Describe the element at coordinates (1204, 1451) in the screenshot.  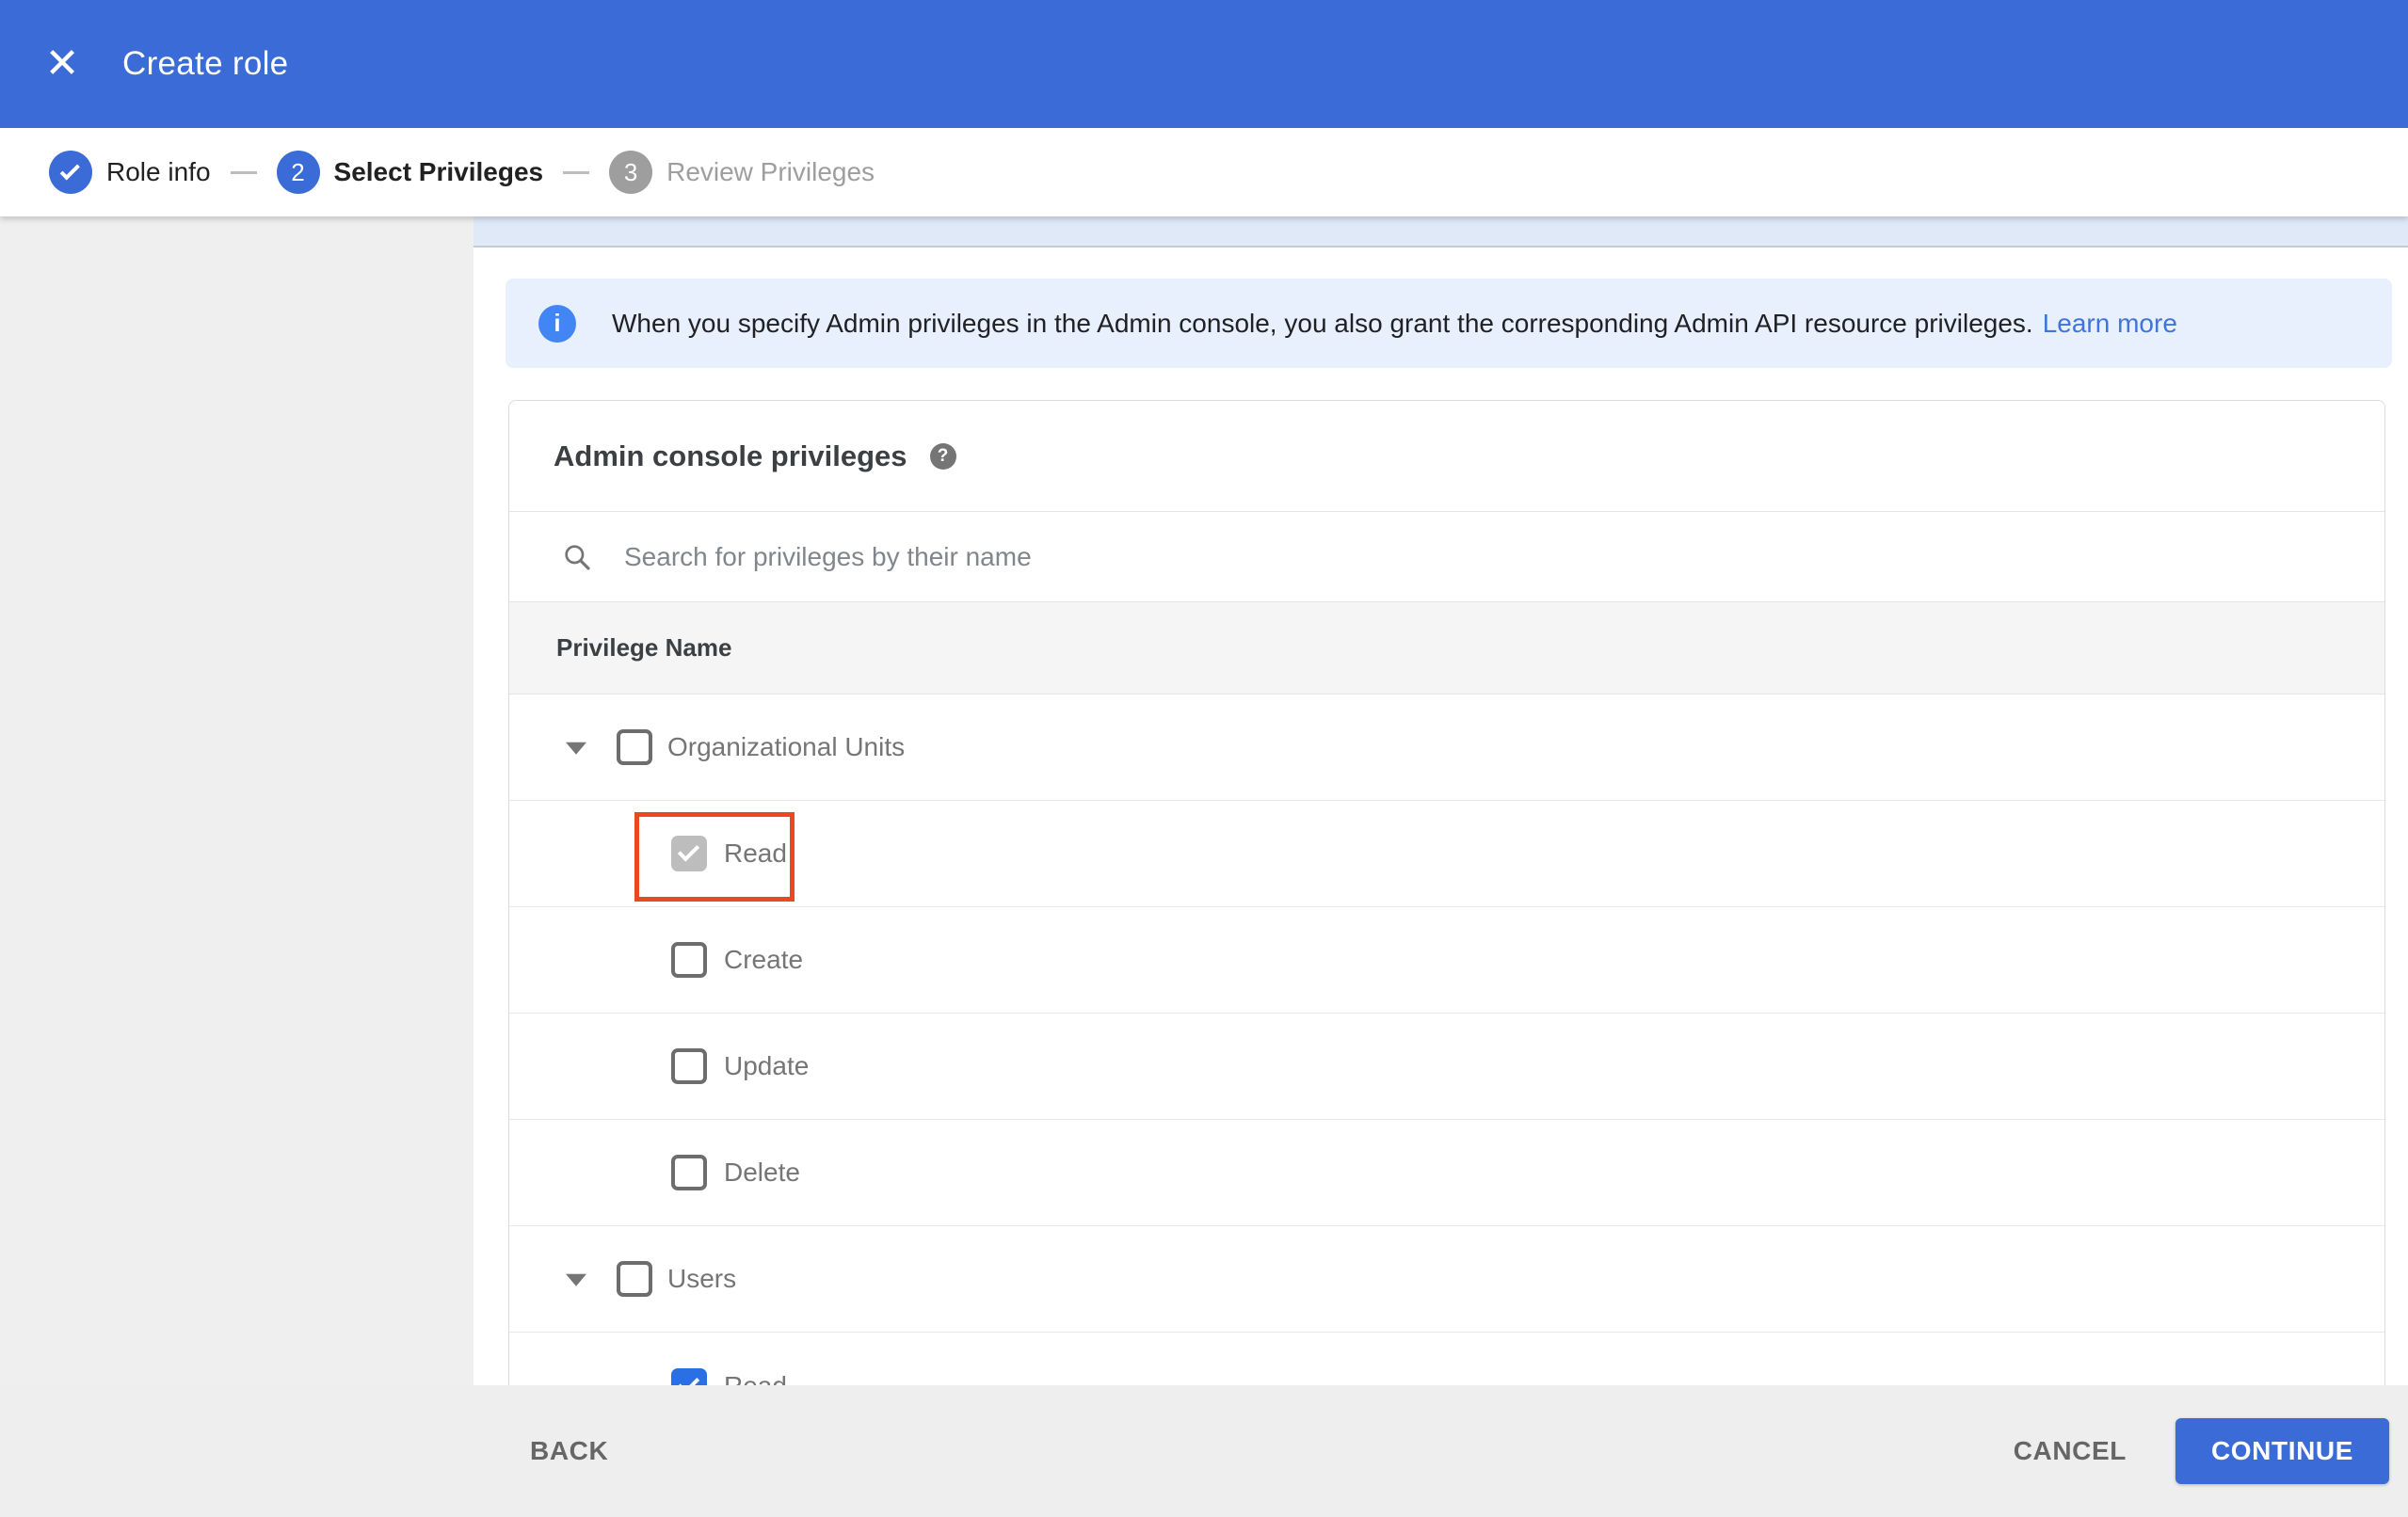
I see `footer-bar: BACK CANCEL CONTINUE` at that location.